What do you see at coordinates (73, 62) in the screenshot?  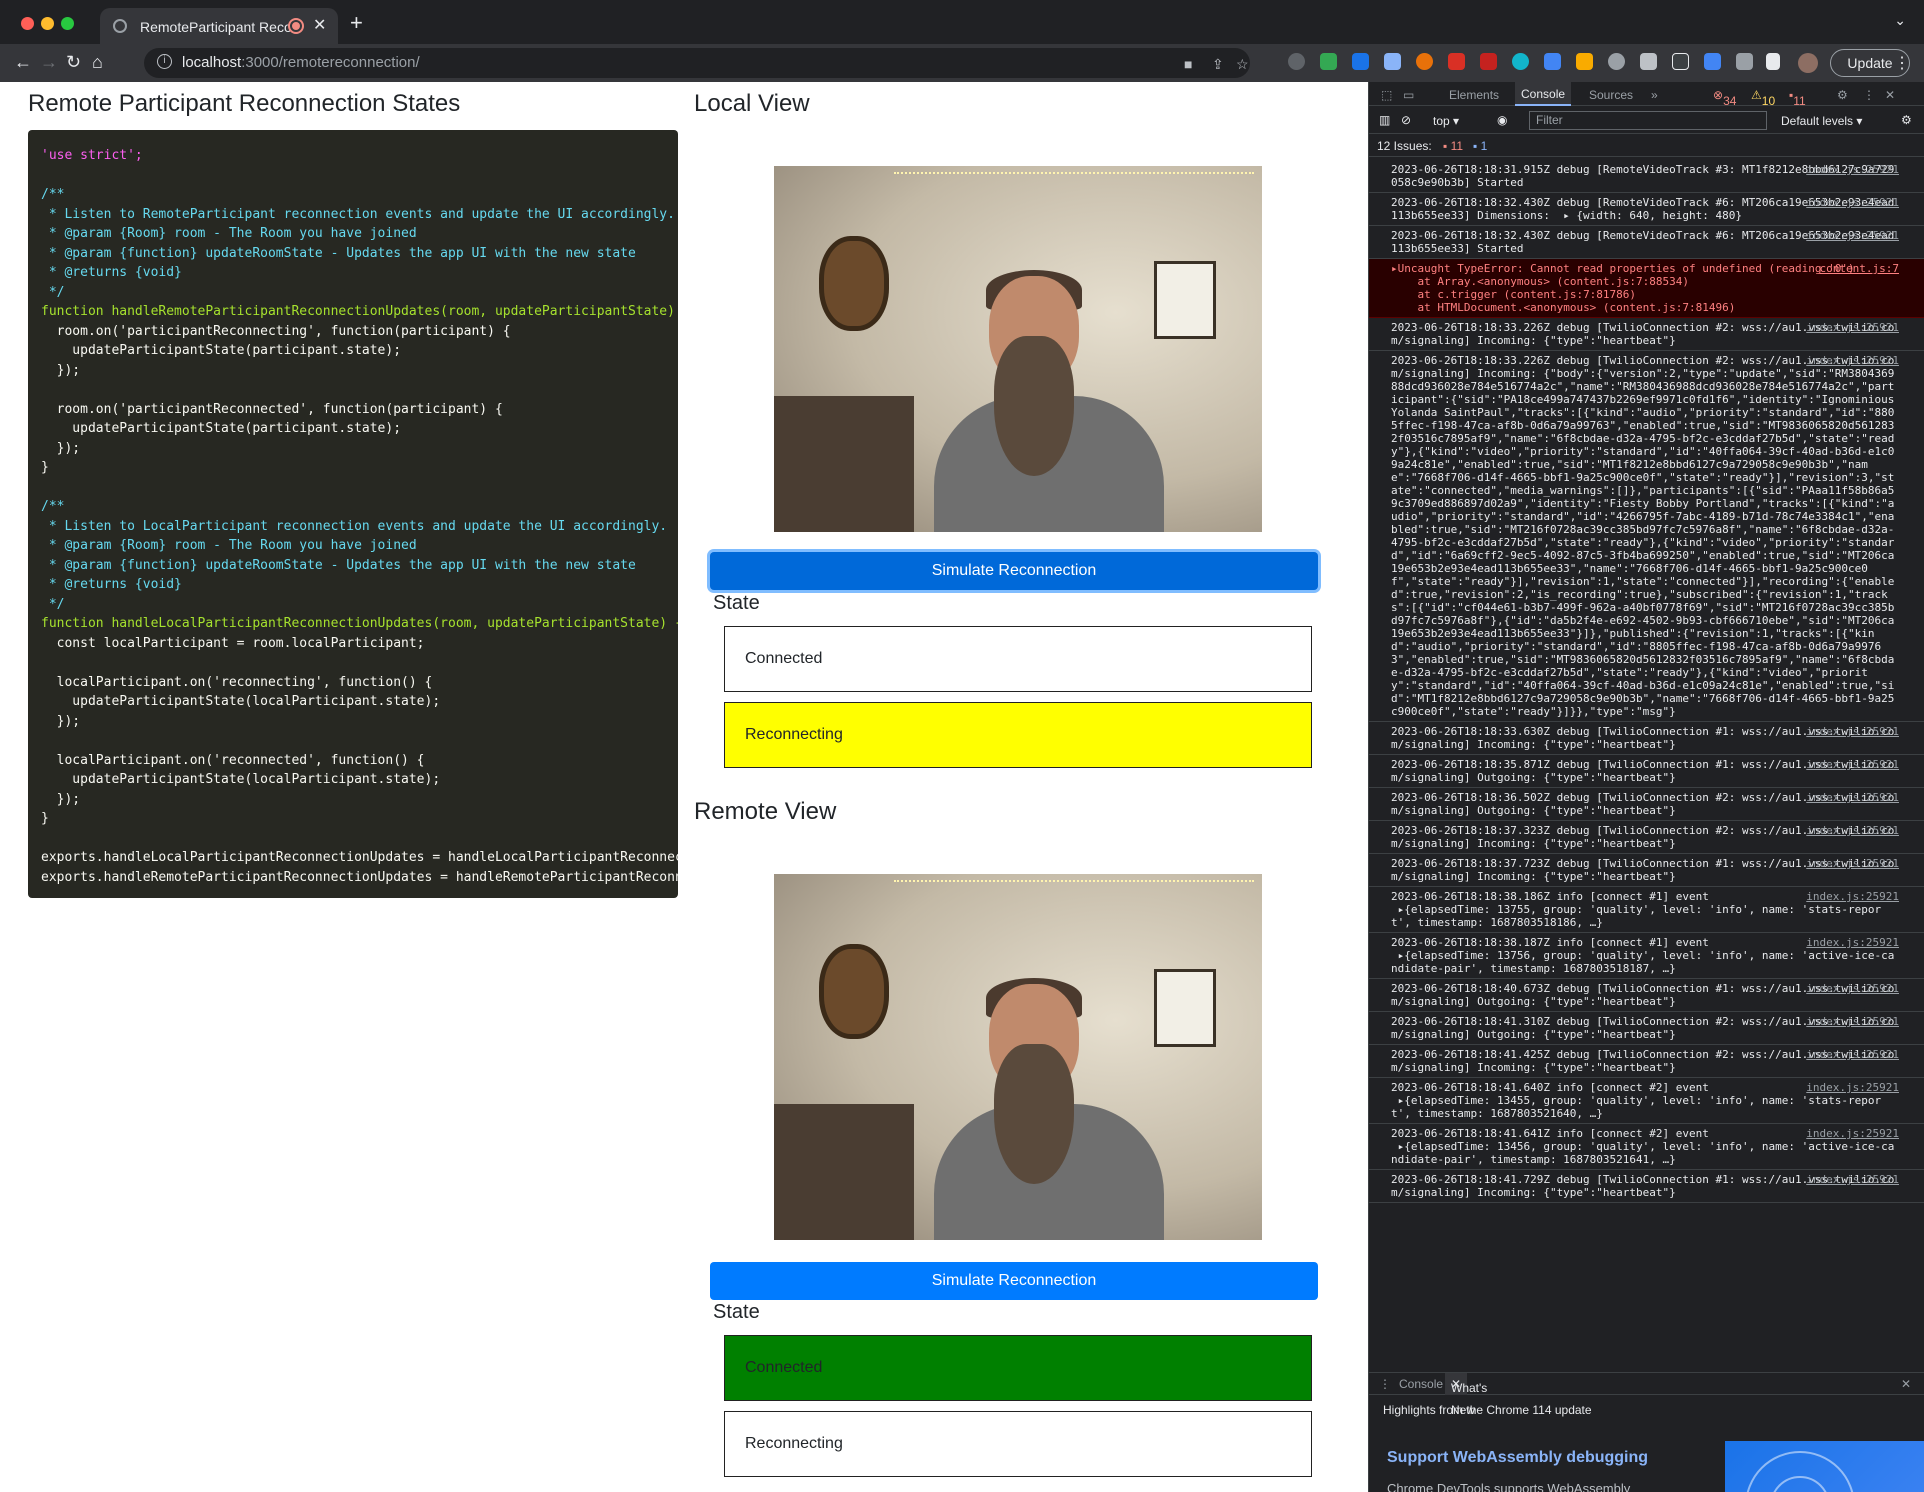 I see `reload-icon: ↻` at bounding box center [73, 62].